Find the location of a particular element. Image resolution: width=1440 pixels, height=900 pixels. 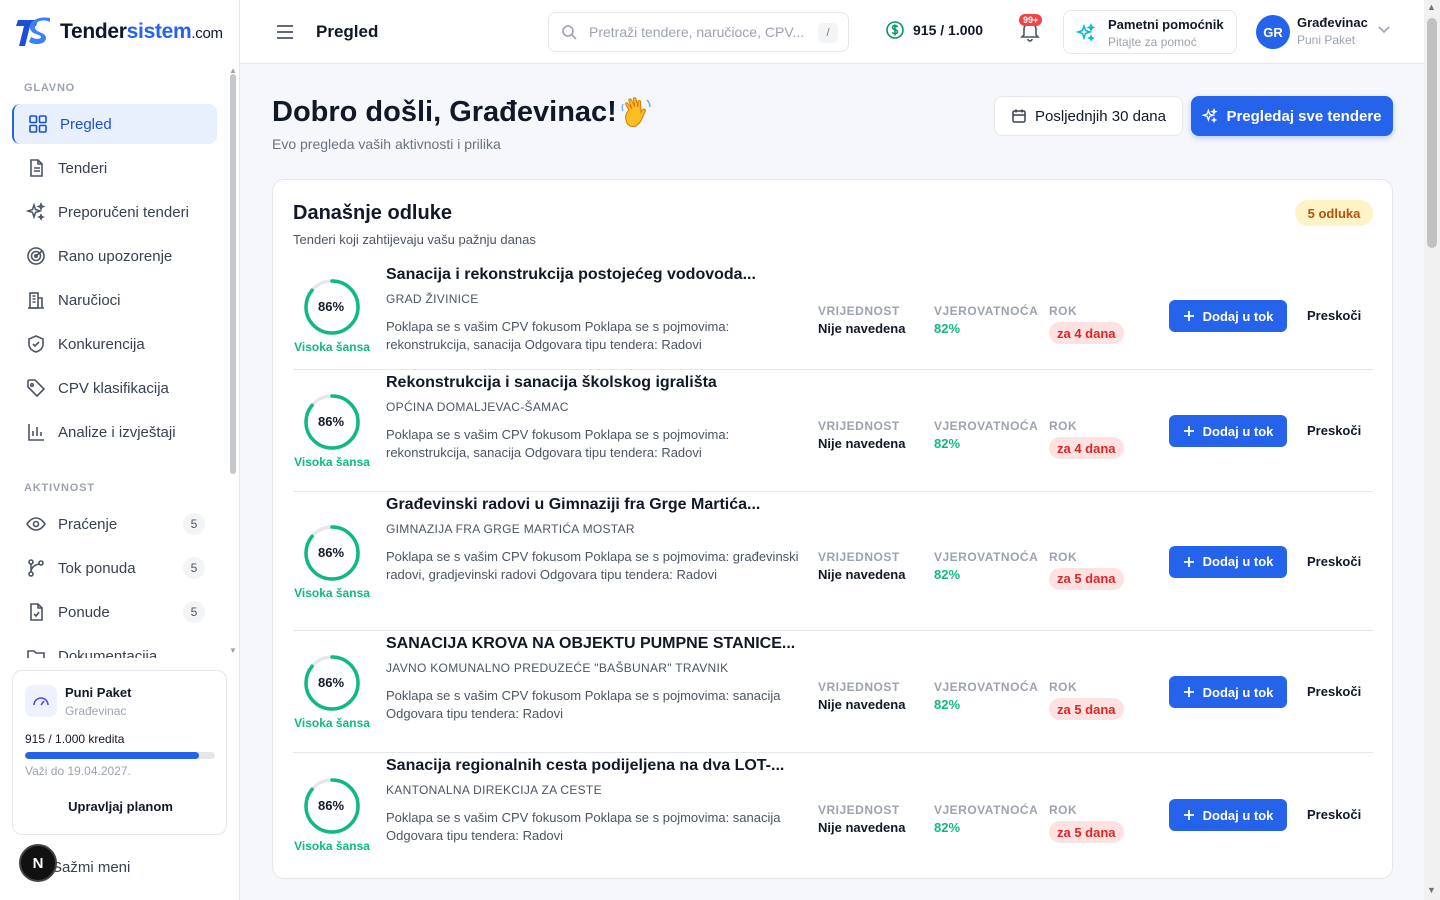

sidebar-item-cpv: CPV klasifikacija is located at coordinates (114, 388).